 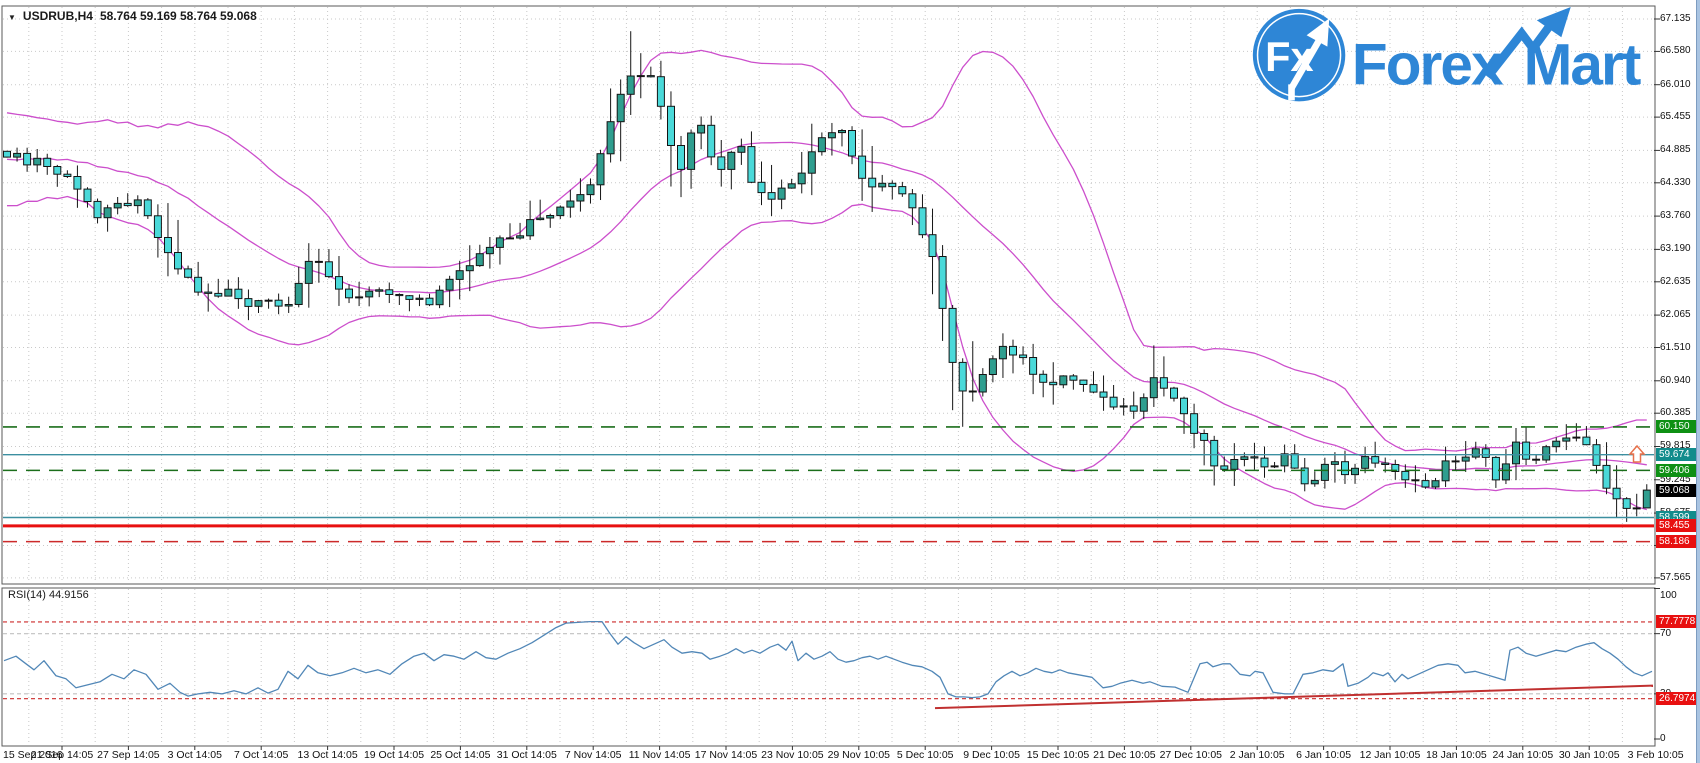 I want to click on price-tick-label: 66.010, so click(x=1675, y=84).